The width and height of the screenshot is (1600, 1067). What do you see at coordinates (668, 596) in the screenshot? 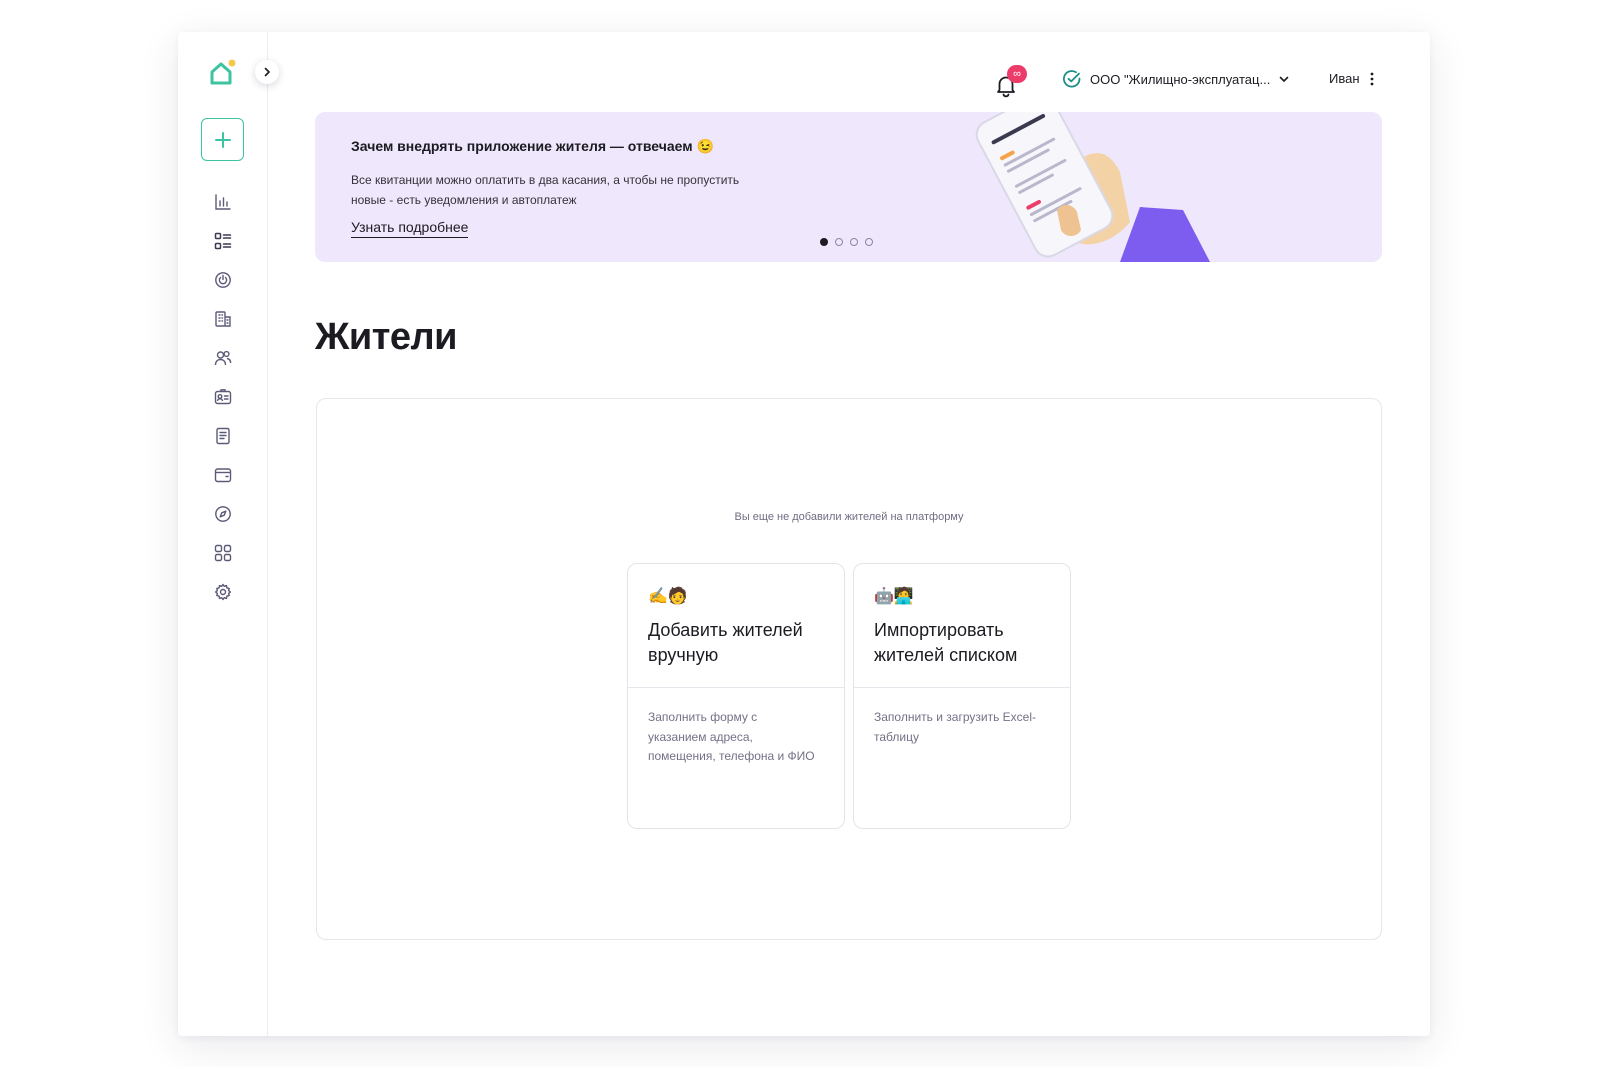
I see `card-emoji: ✍️🧑` at bounding box center [668, 596].